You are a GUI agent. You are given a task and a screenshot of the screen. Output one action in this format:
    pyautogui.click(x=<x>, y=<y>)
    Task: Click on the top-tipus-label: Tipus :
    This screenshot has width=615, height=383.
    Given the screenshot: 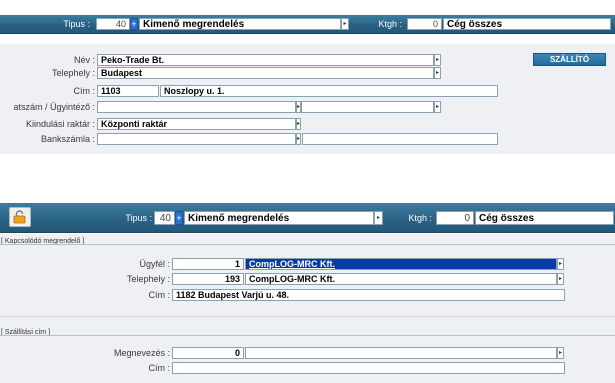 What is the action you would take?
    pyautogui.click(x=76, y=24)
    